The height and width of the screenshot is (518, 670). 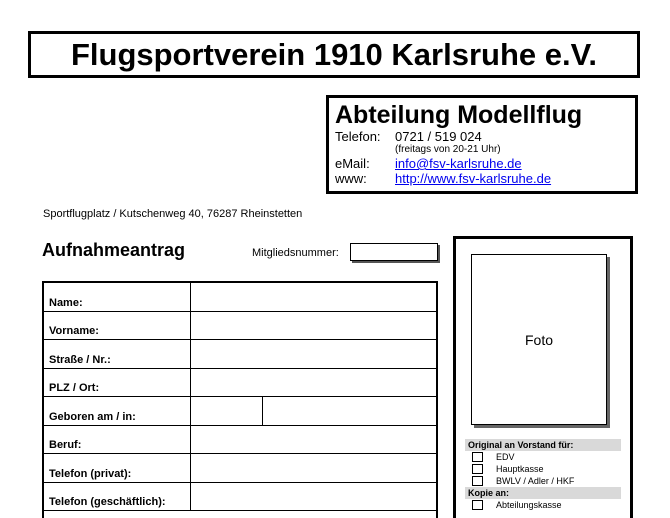 What do you see at coordinates (477, 457) in the screenshot?
I see `edv-checkbox` at bounding box center [477, 457].